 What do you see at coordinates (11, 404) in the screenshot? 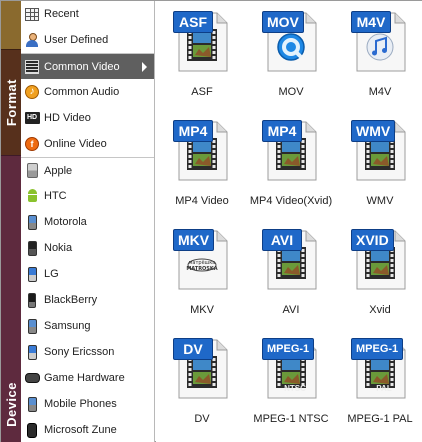
I see `side-tab-device-label: Device` at bounding box center [11, 404].